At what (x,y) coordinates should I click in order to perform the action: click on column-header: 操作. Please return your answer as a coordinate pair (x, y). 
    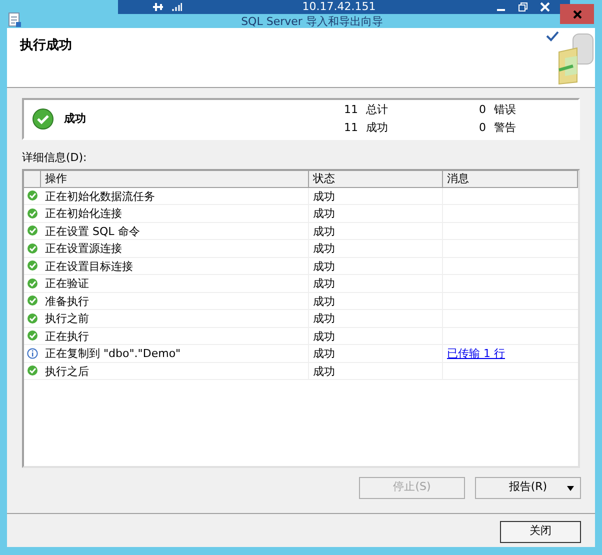
    Looking at the image, I should click on (175, 179).